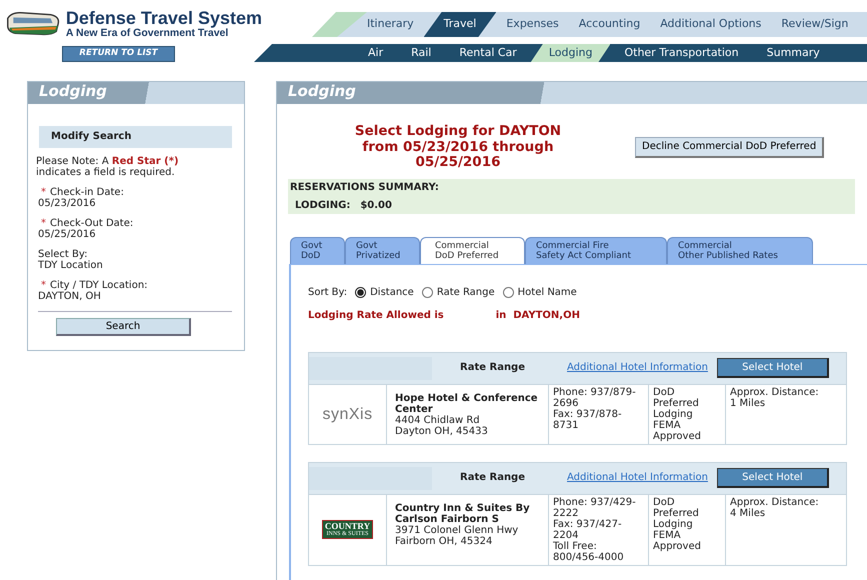  Describe the element at coordinates (63, 254) in the screenshot. I see `field-label: Select By:` at that location.